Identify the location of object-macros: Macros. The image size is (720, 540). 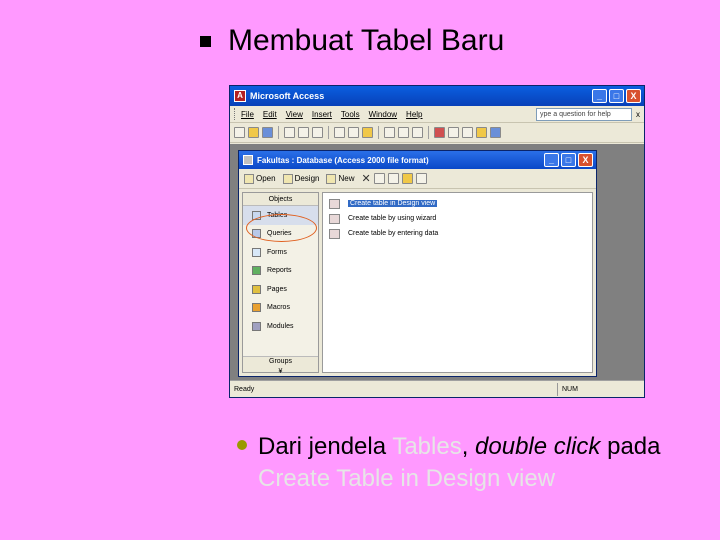
(280, 308).